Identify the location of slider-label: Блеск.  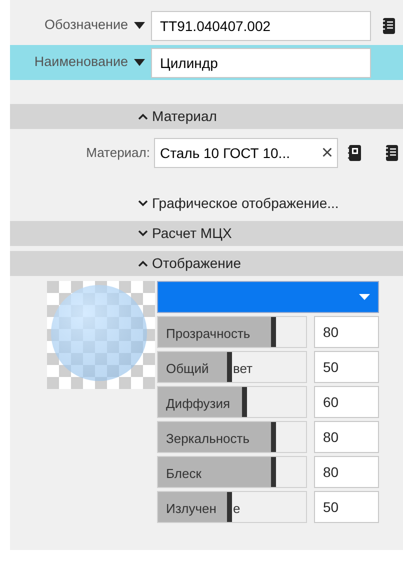
(184, 474).